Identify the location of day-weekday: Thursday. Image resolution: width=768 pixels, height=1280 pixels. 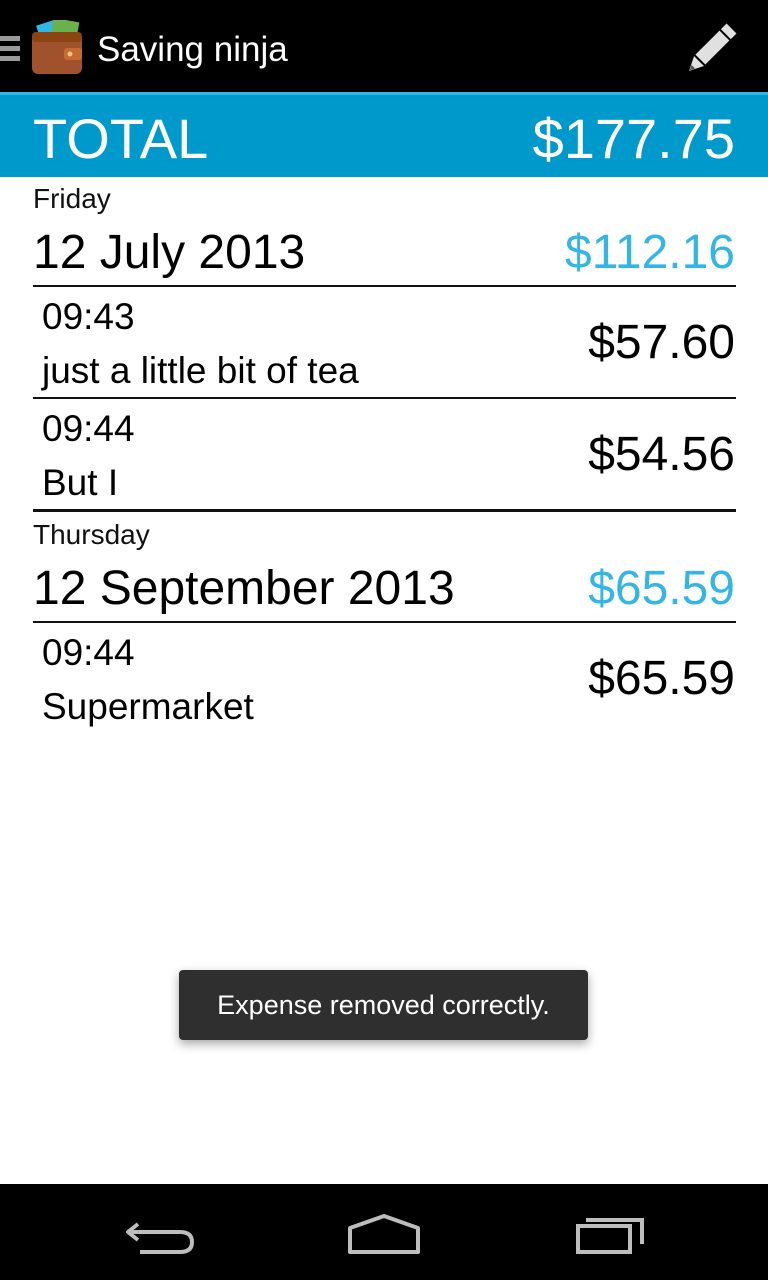
(91, 534).